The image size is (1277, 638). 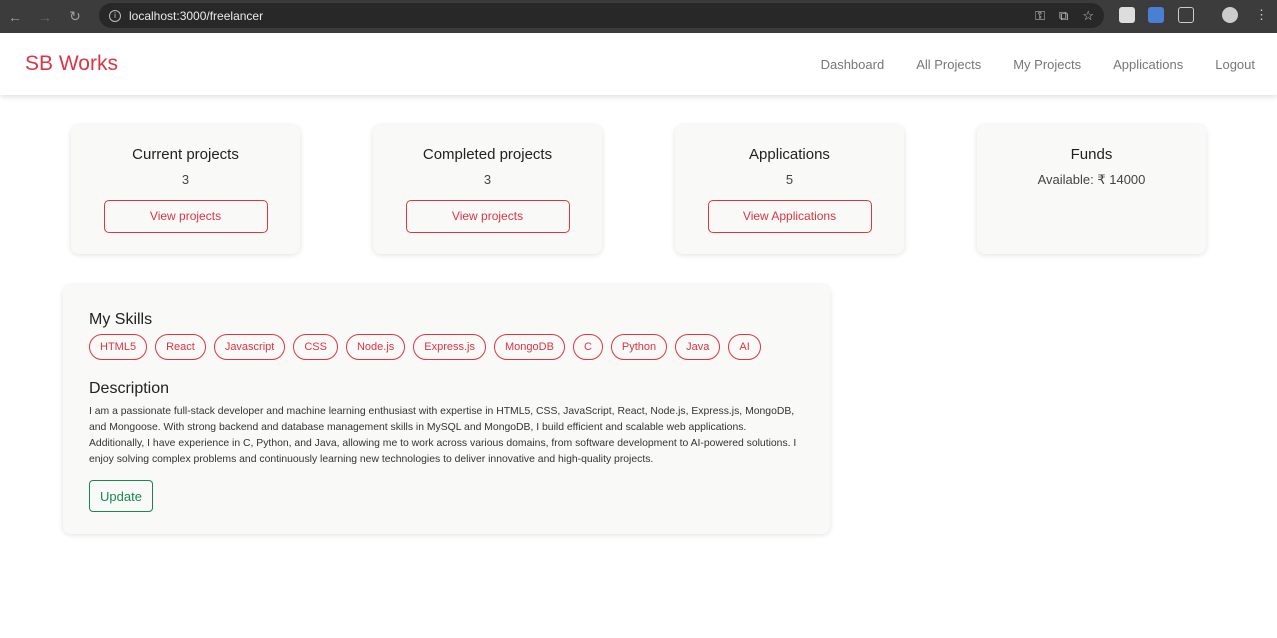 I want to click on update-button: Update, so click(x=121, y=496).